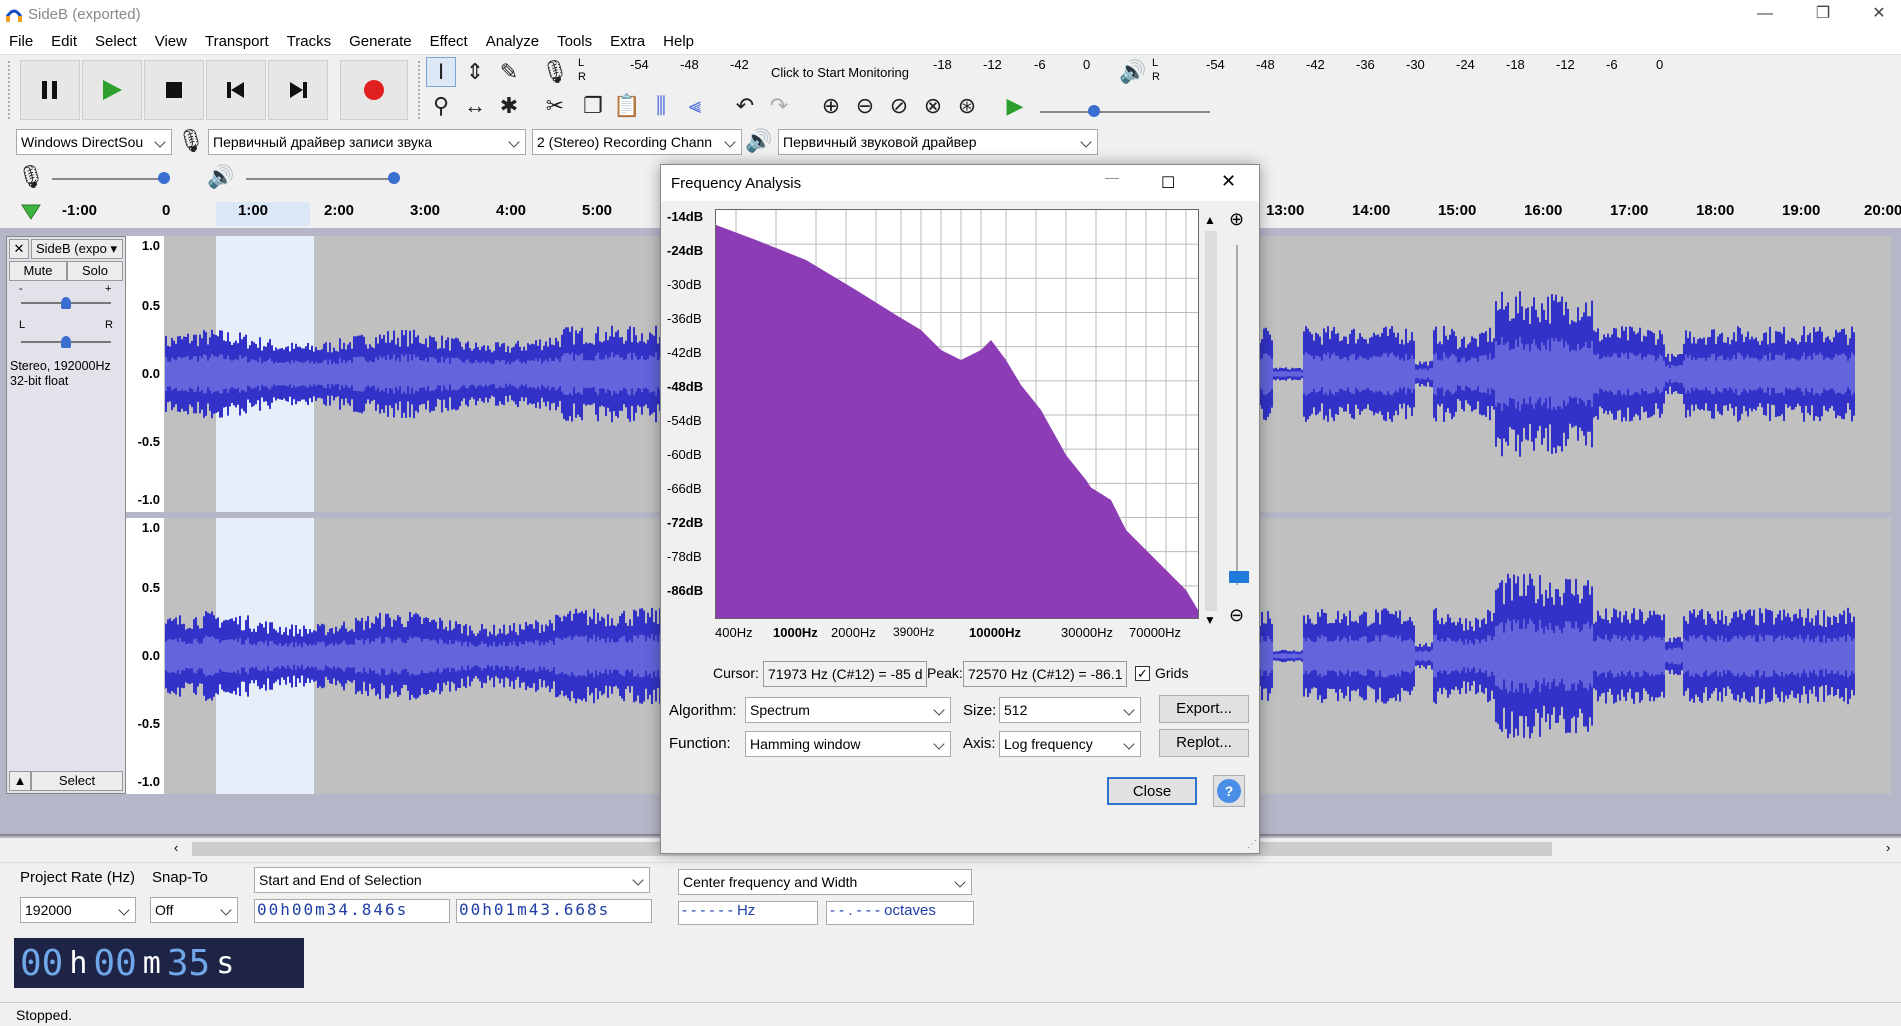  Describe the element at coordinates (933, 106) in the screenshot. I see `fit-project-icon: ⊗` at that location.